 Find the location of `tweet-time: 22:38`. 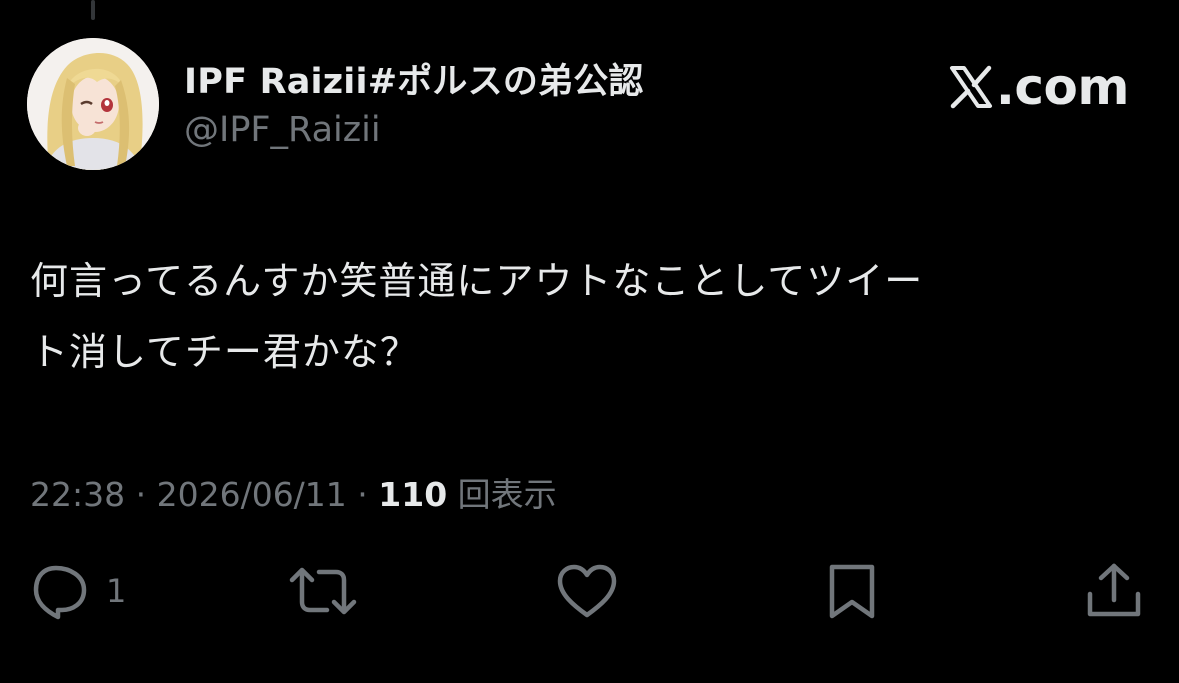

tweet-time: 22:38 is located at coordinates (77, 494).